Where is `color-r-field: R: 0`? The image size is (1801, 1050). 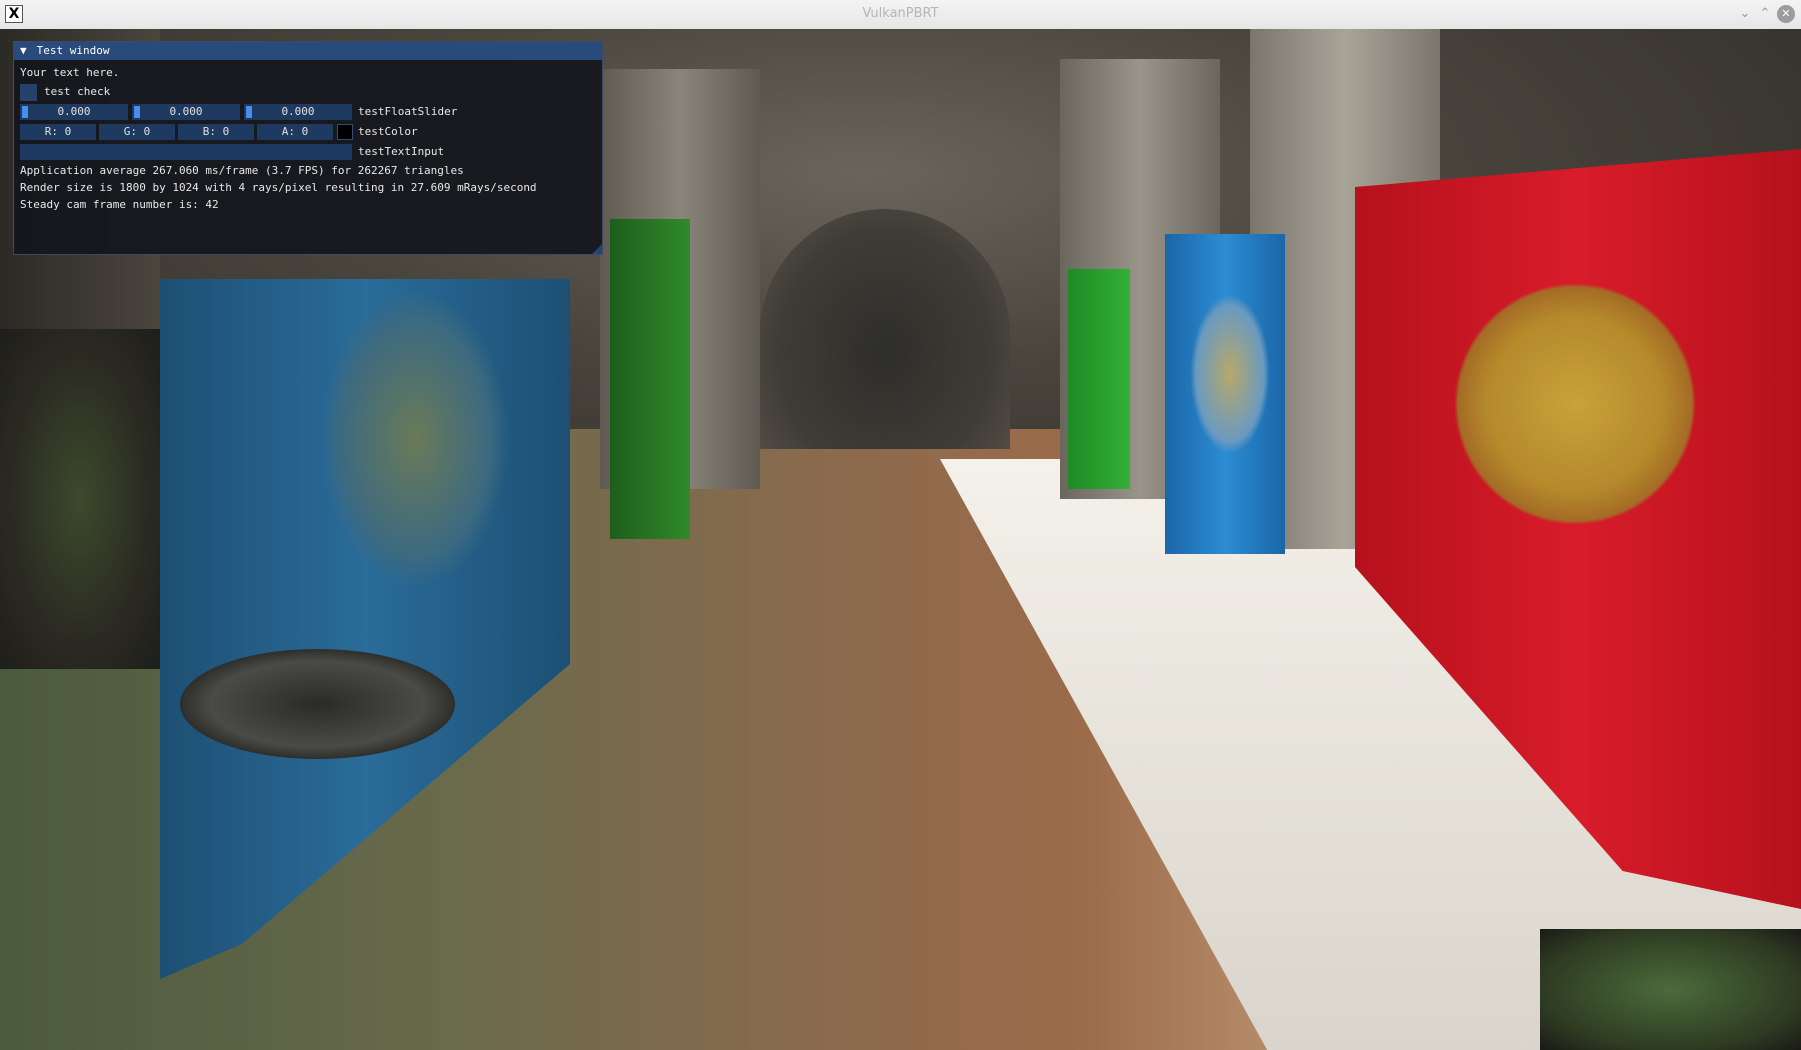
color-r-field: R: 0 is located at coordinates (58, 132).